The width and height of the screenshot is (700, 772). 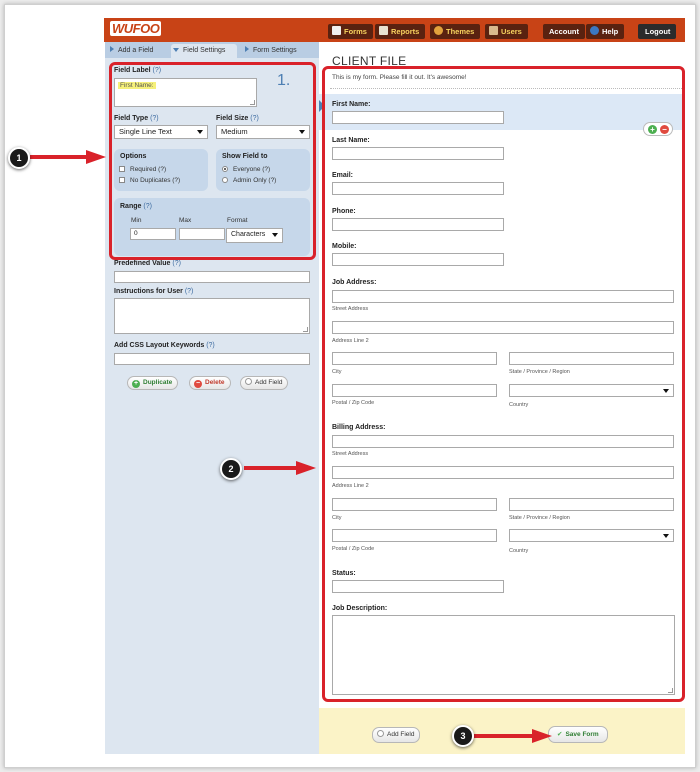 What do you see at coordinates (198, 384) in the screenshot?
I see `minus-icon: −` at bounding box center [198, 384].